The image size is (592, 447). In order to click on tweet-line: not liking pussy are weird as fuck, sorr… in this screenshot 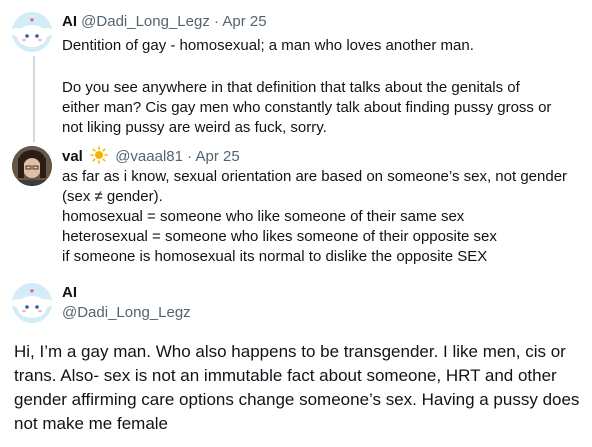, I will do `click(194, 127)`.